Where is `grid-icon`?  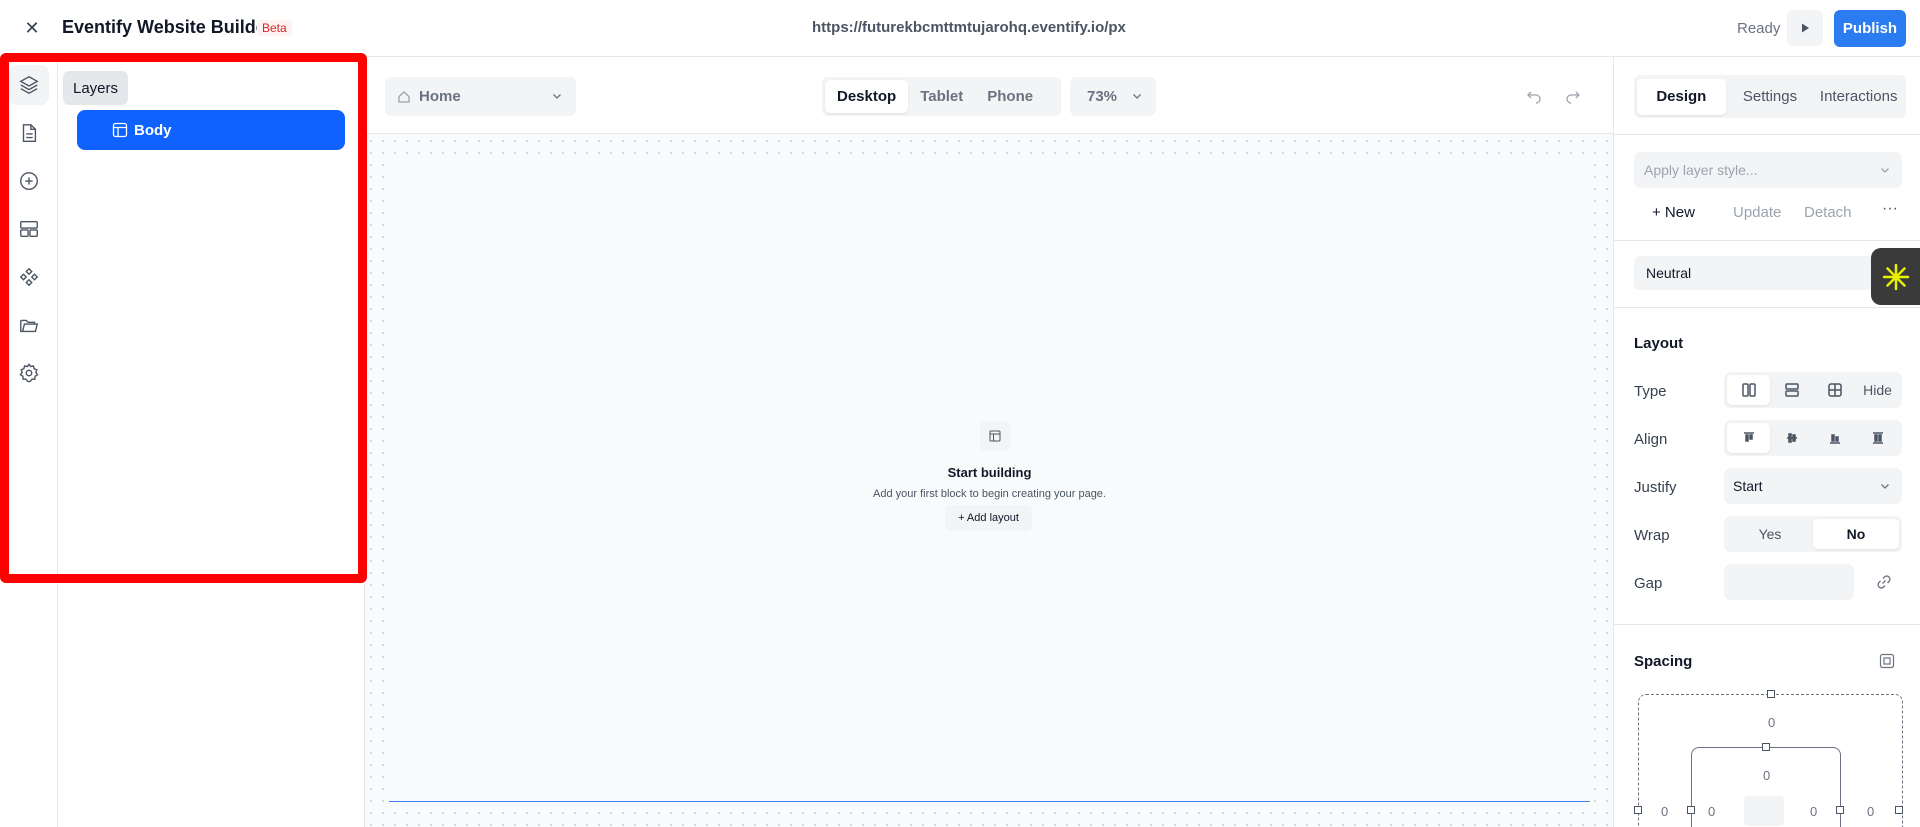
grid-icon is located at coordinates (1834, 390).